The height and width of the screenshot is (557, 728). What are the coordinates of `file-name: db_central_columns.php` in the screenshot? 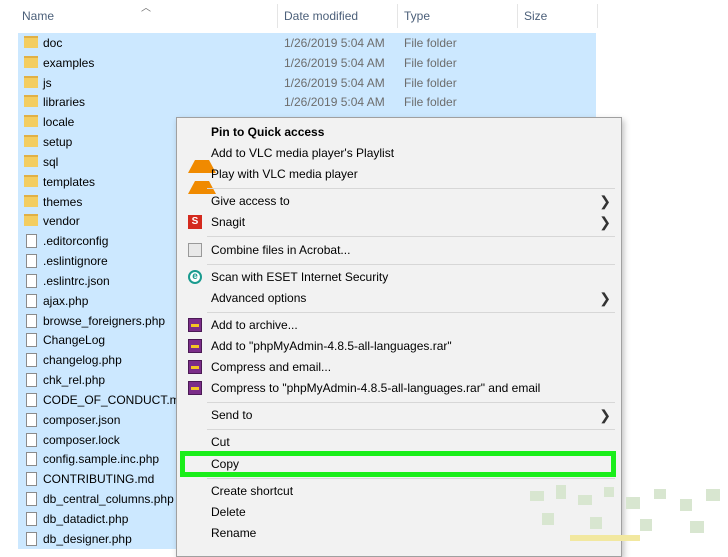 It's located at (108, 499).